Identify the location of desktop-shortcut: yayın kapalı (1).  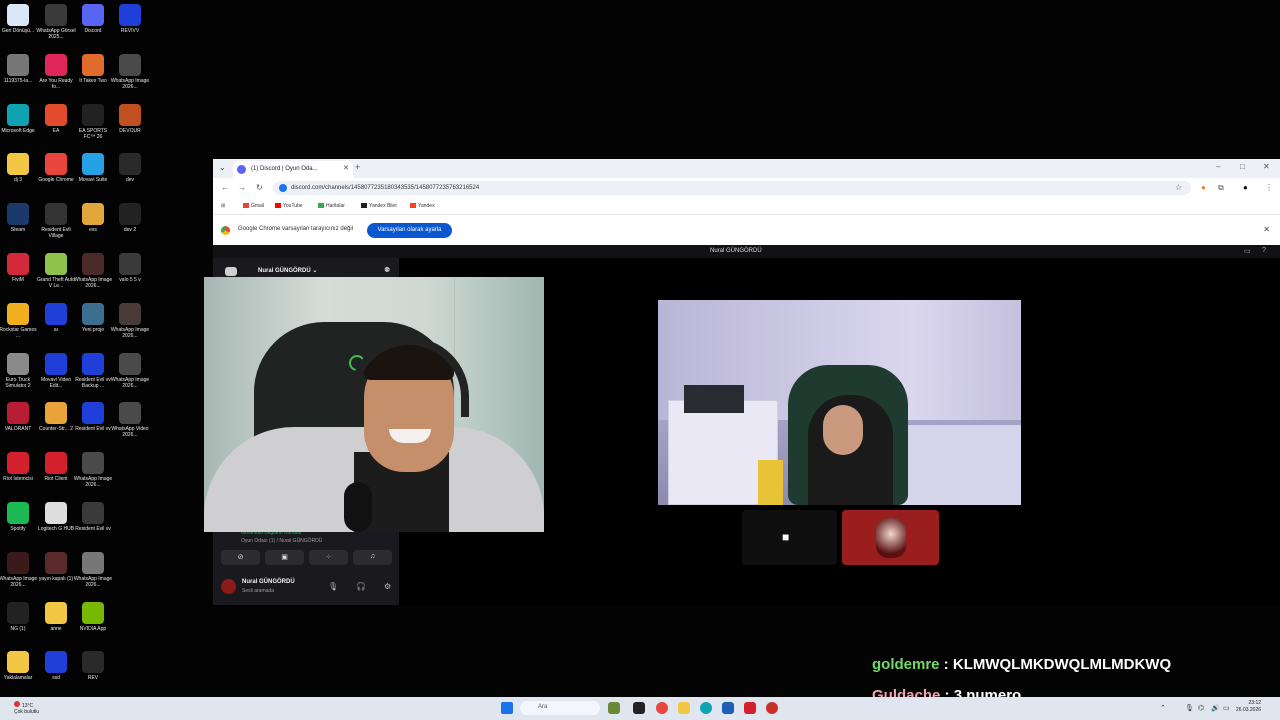
(56, 566).